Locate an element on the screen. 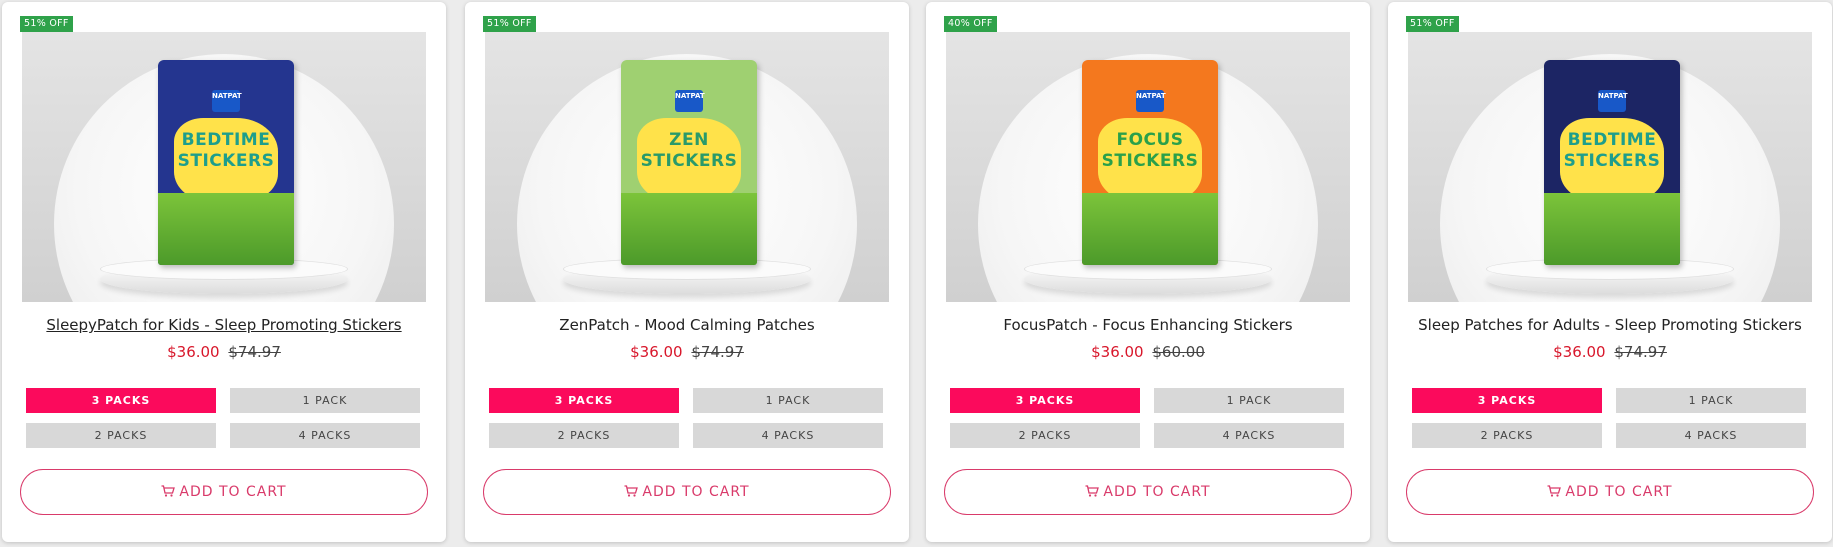 Image resolution: width=1833 pixels, height=547 pixels. product-pouch: NATPAT FOCUS STICKERS is located at coordinates (1150, 162).